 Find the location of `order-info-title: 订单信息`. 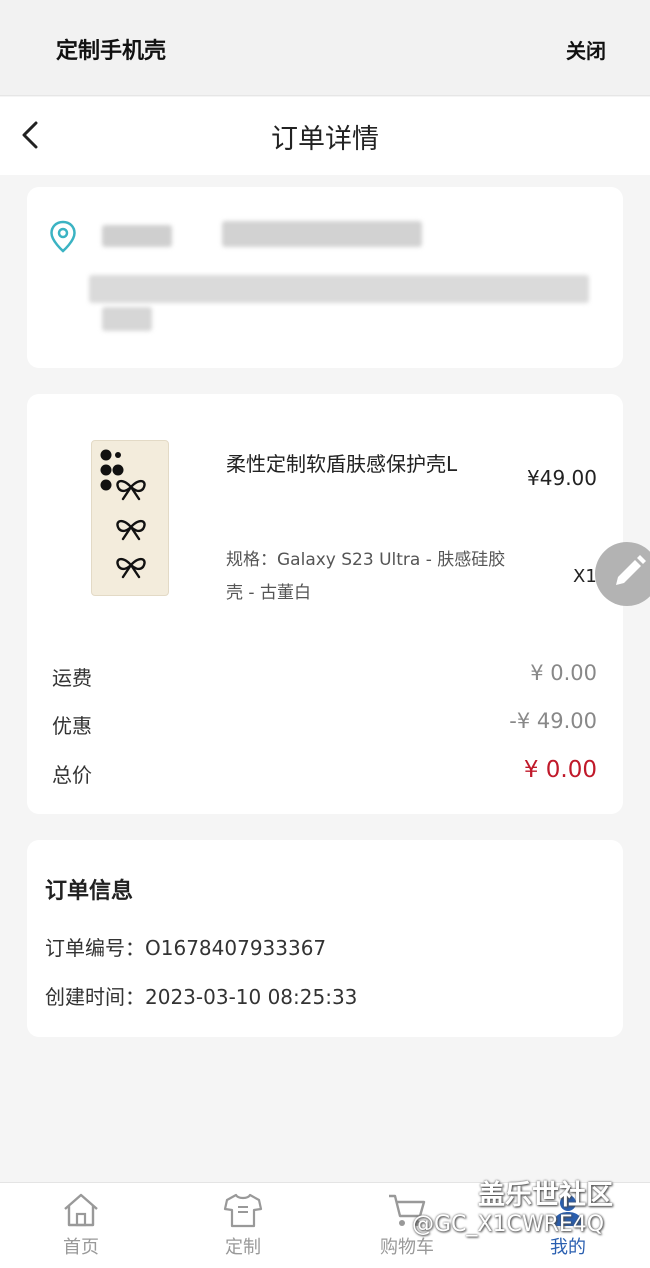

order-info-title: 订单信息 is located at coordinates (89, 891).